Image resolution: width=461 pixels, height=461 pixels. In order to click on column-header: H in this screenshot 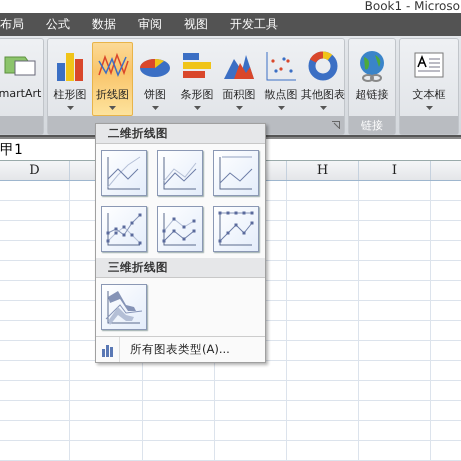, I will do `click(322, 170)`.